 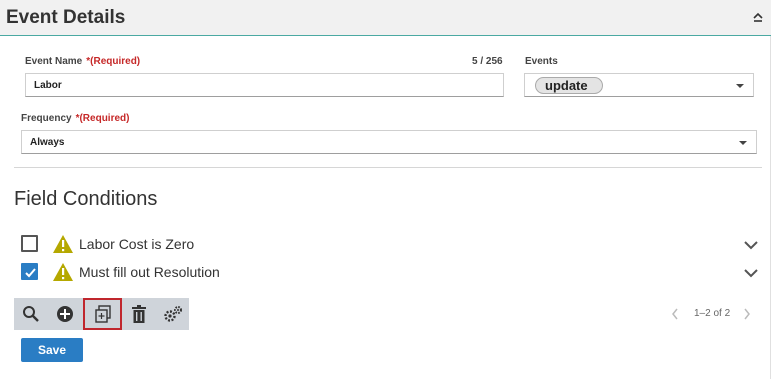 What do you see at coordinates (264, 85) in the screenshot?
I see `event-name-input: Labor` at bounding box center [264, 85].